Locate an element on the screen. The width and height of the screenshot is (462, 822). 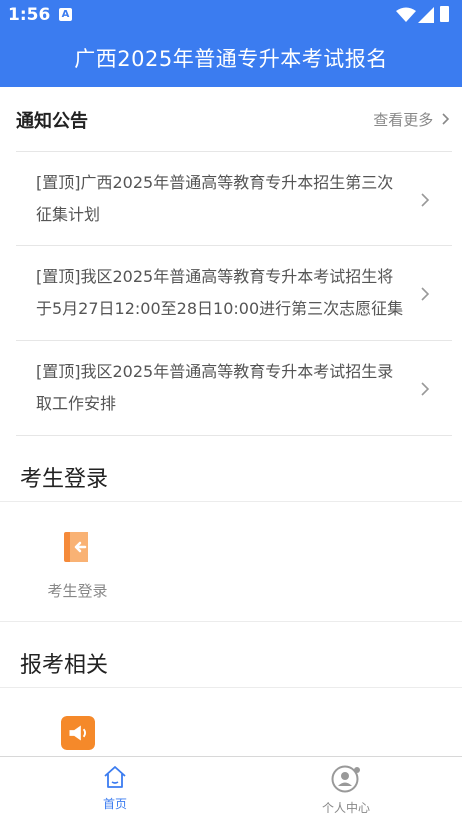
status-time: 1:56 is located at coordinates (29, 15).